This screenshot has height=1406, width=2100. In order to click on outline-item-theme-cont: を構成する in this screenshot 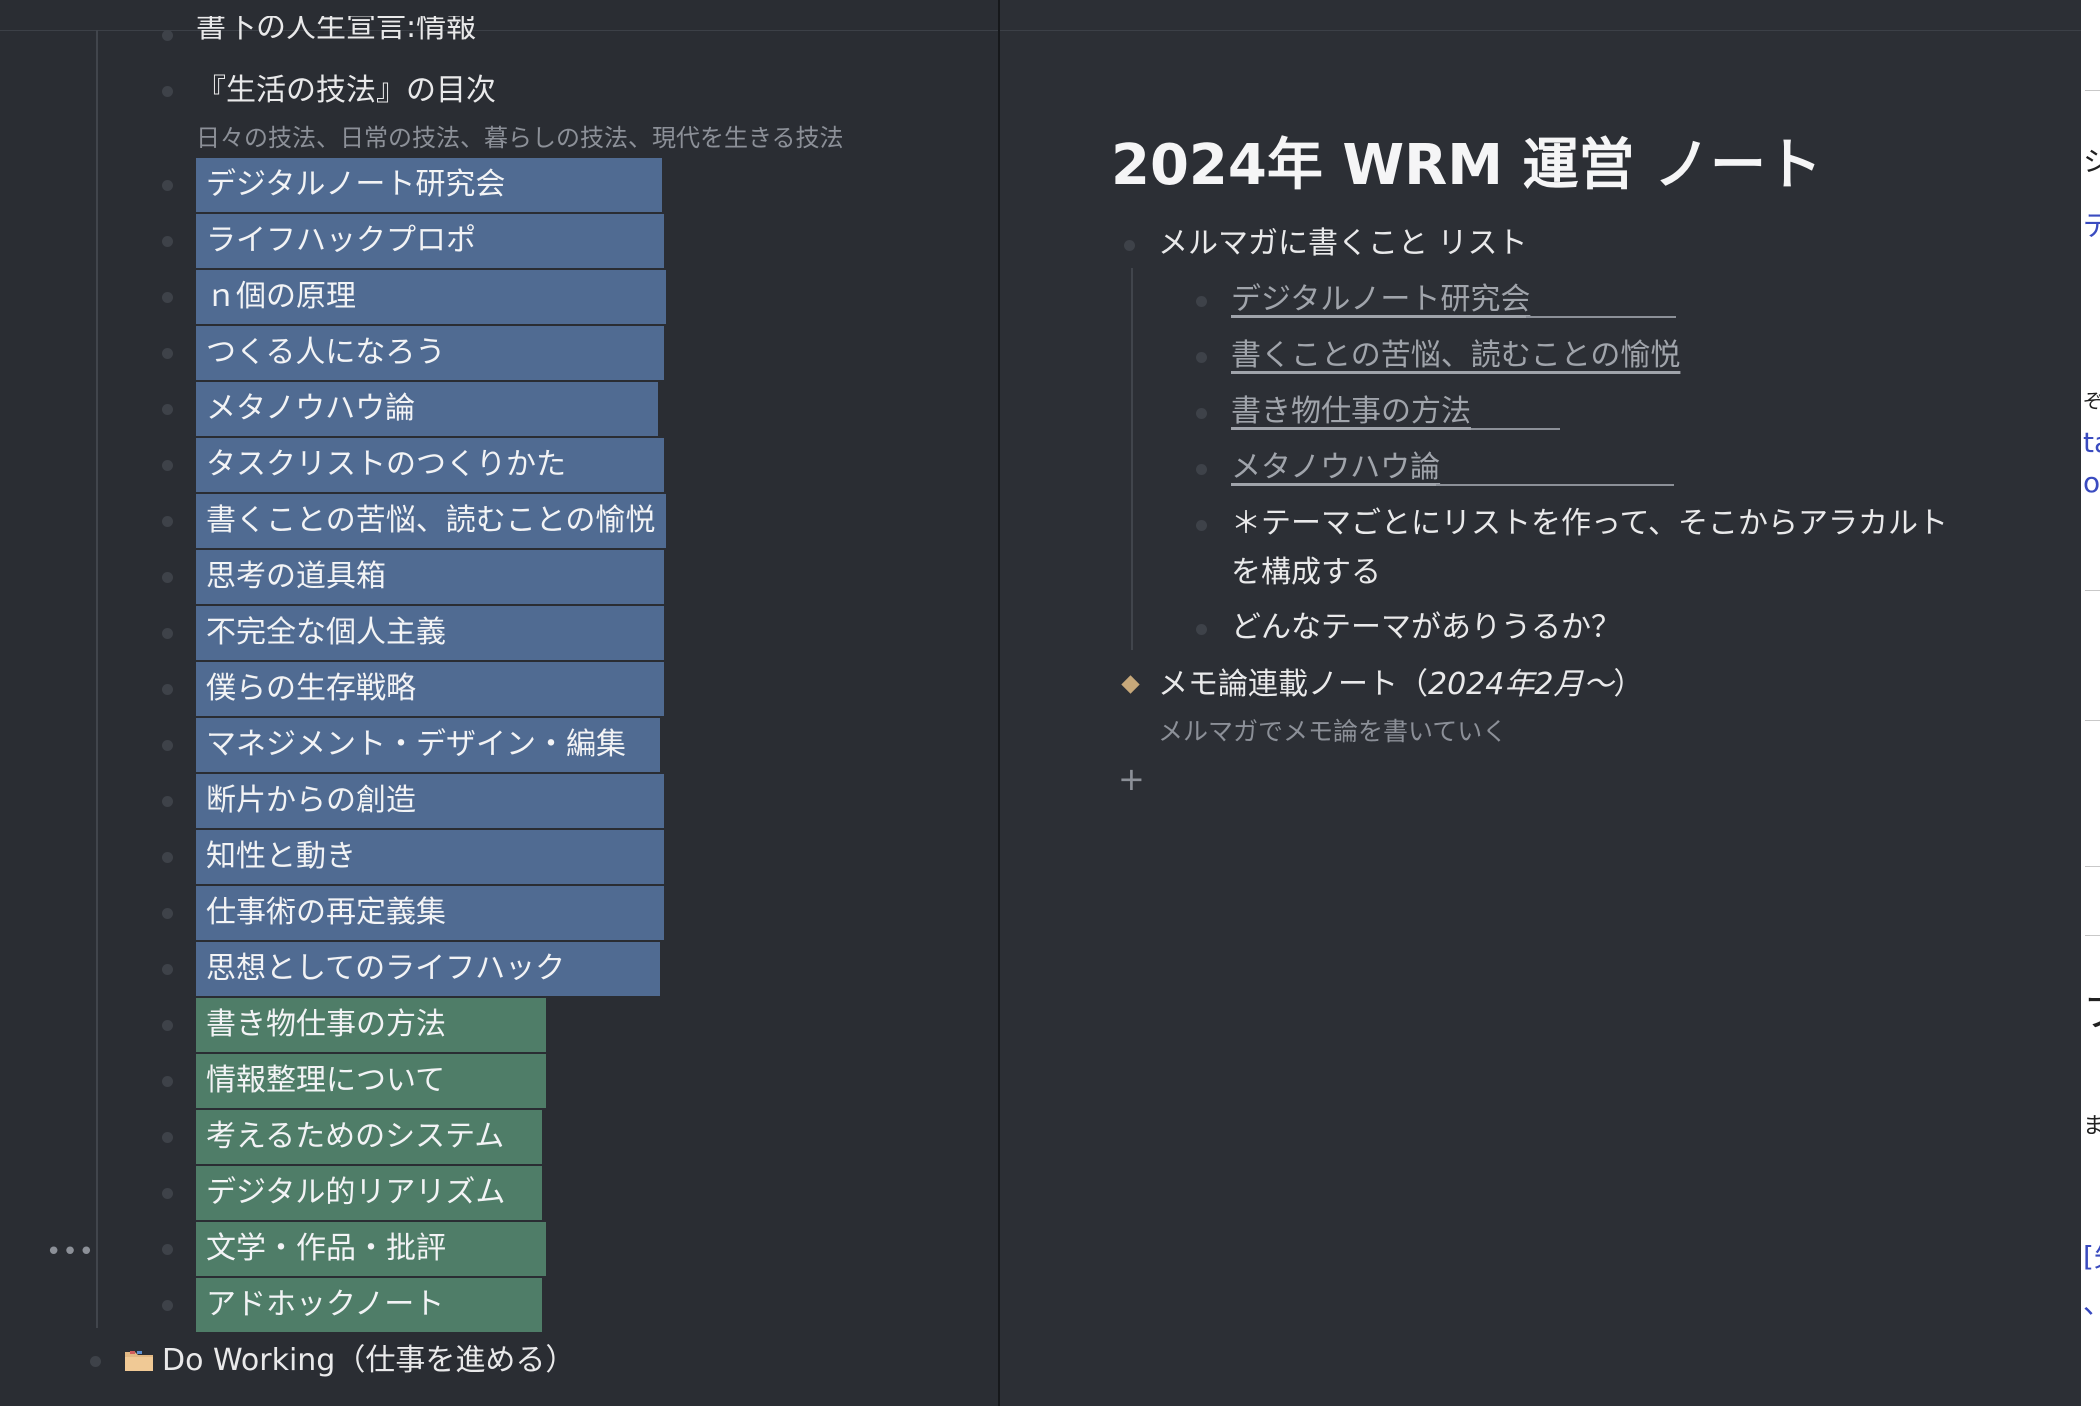, I will do `click(1306, 572)`.